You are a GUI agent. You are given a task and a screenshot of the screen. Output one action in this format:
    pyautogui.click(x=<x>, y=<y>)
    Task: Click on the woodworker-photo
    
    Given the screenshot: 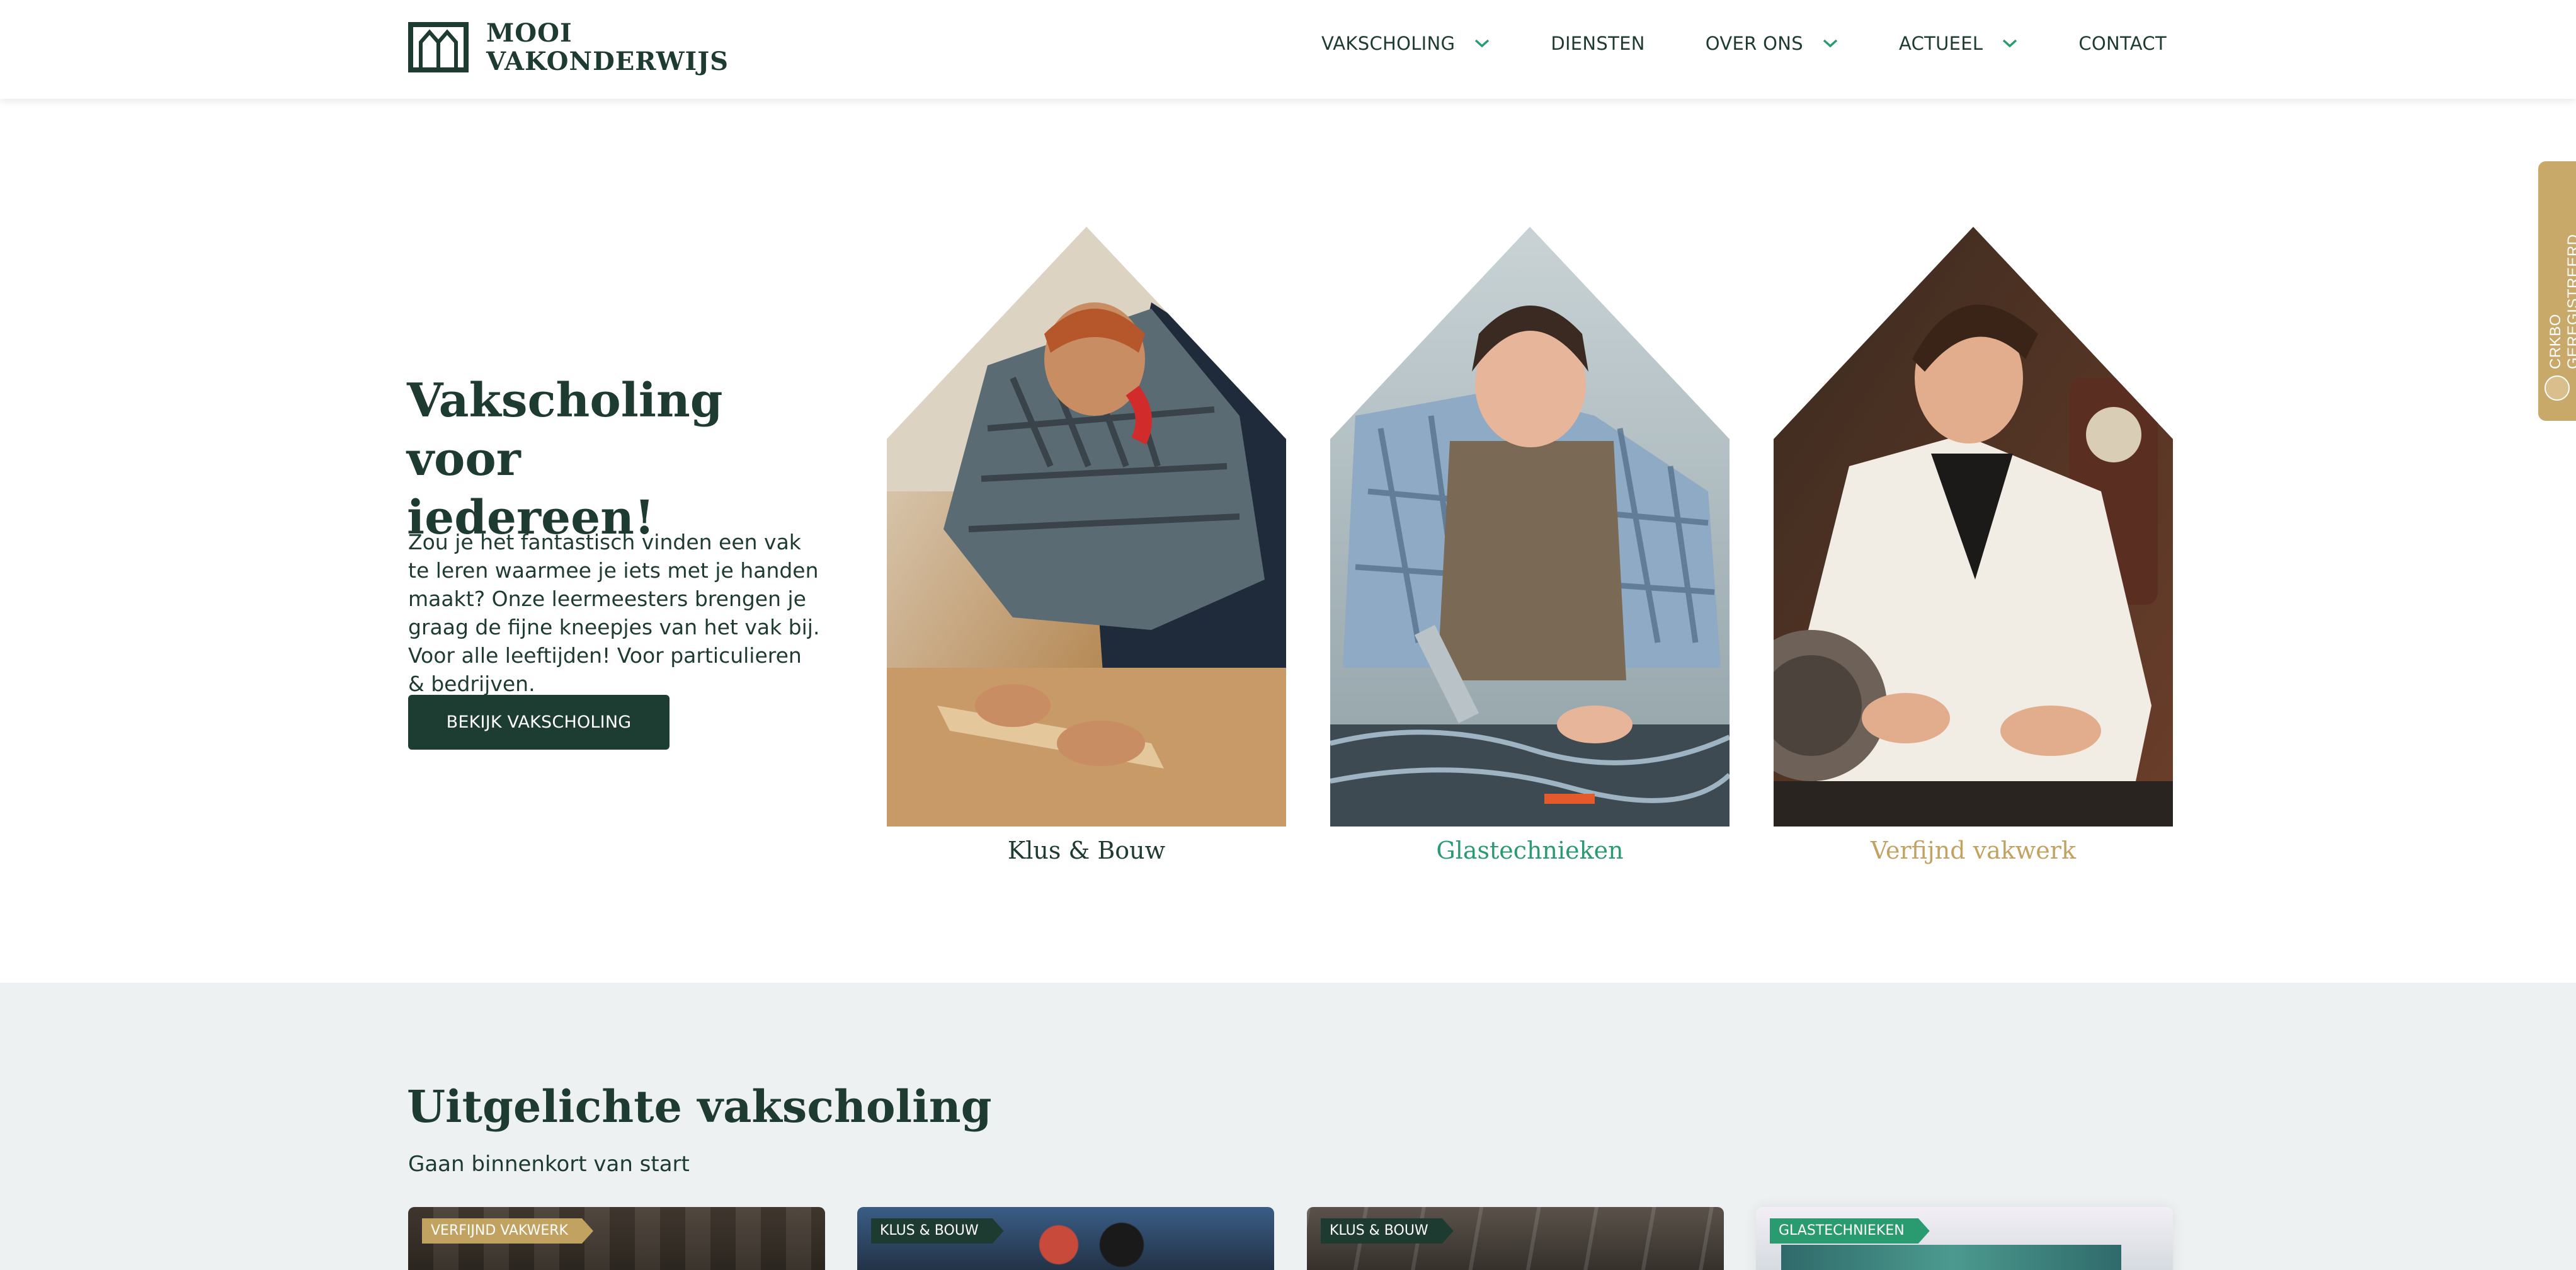 What is the action you would take?
    pyautogui.click(x=1086, y=527)
    